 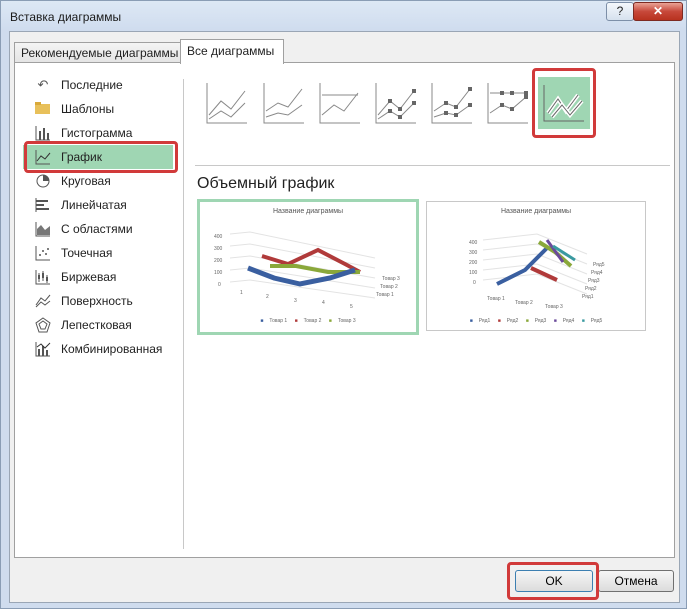 I want to click on sidebar-item-column: Гистограмма, so click(x=98, y=133).